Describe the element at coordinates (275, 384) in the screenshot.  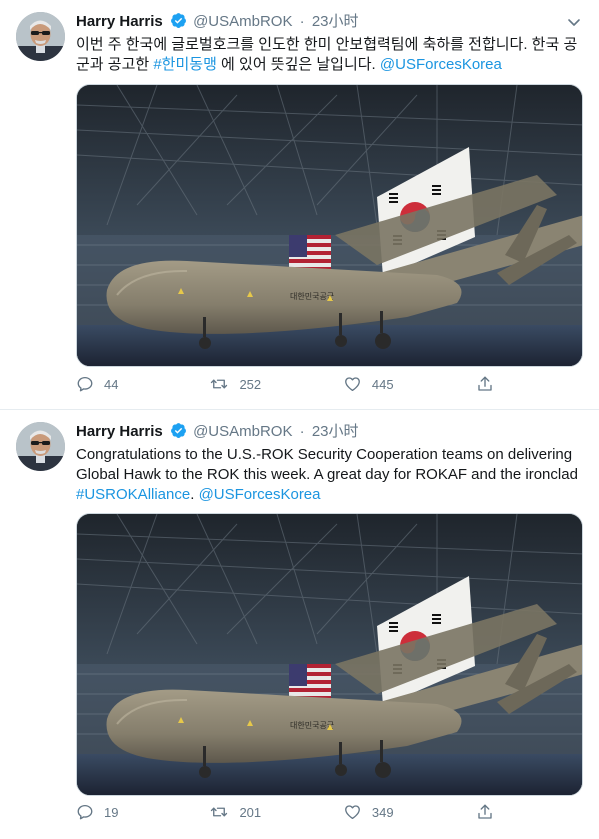
I see `retweet-button: 252` at that location.